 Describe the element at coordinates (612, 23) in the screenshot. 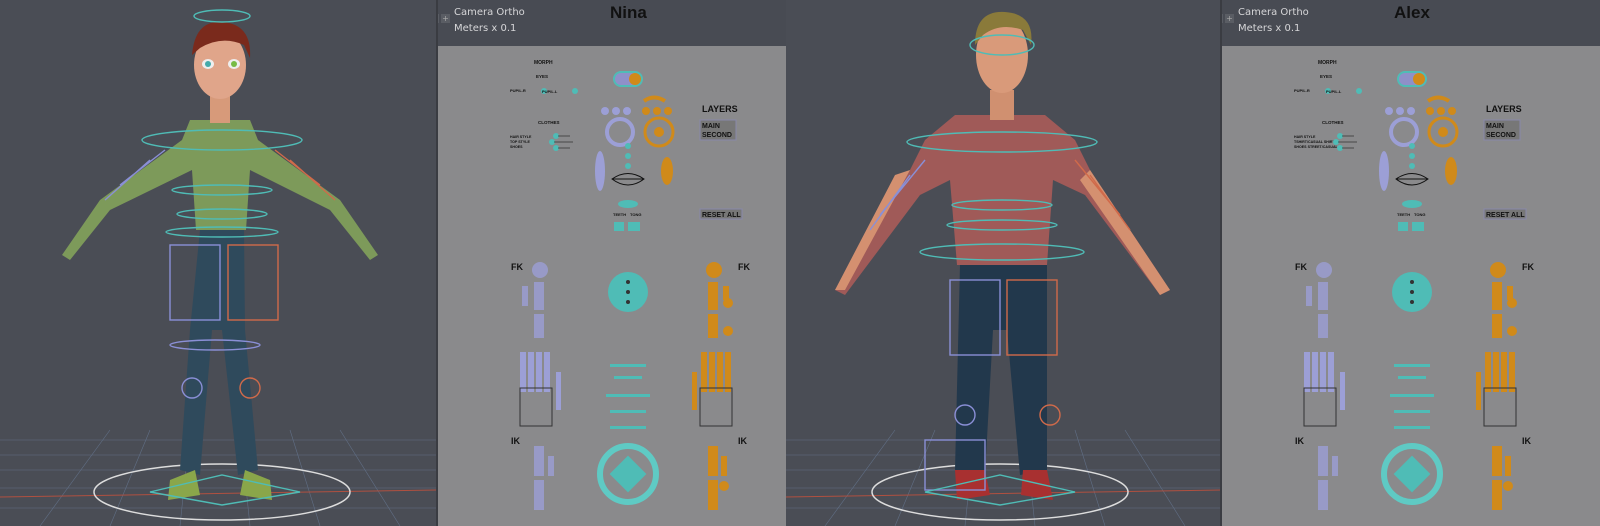

I see `picker-header: ++ Camera Ortho Meters x 0.1 Nina` at that location.